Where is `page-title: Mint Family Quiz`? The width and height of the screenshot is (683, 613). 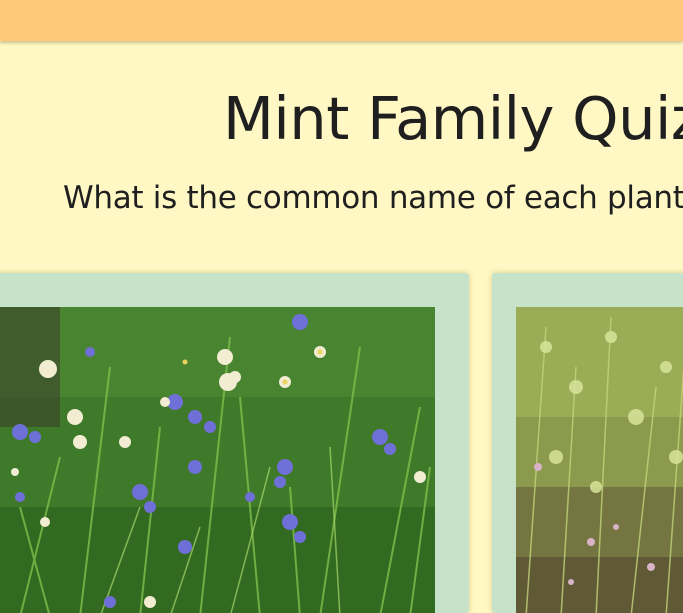 page-title: Mint Family Quiz is located at coordinates (453, 118).